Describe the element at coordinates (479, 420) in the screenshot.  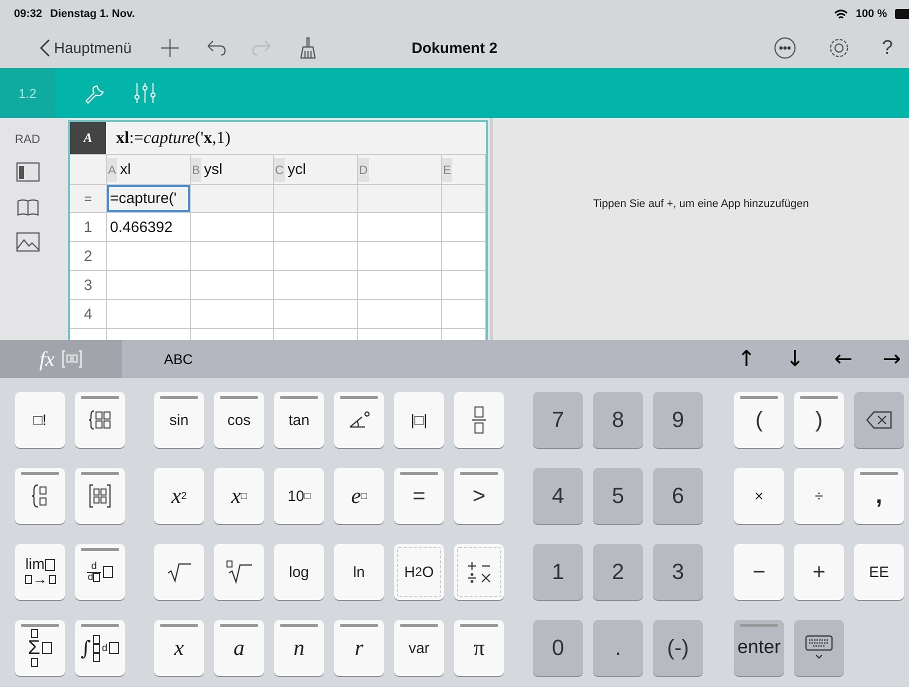
I see `fraction-template-icon` at that location.